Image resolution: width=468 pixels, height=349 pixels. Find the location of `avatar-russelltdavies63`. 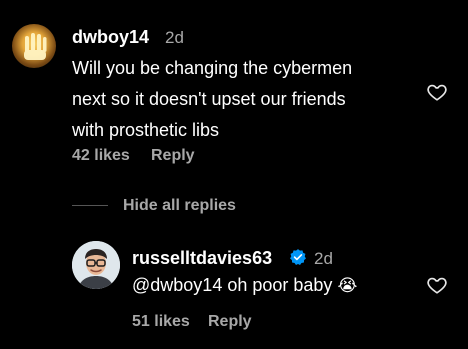

avatar-russelltdavies63 is located at coordinates (96, 265).